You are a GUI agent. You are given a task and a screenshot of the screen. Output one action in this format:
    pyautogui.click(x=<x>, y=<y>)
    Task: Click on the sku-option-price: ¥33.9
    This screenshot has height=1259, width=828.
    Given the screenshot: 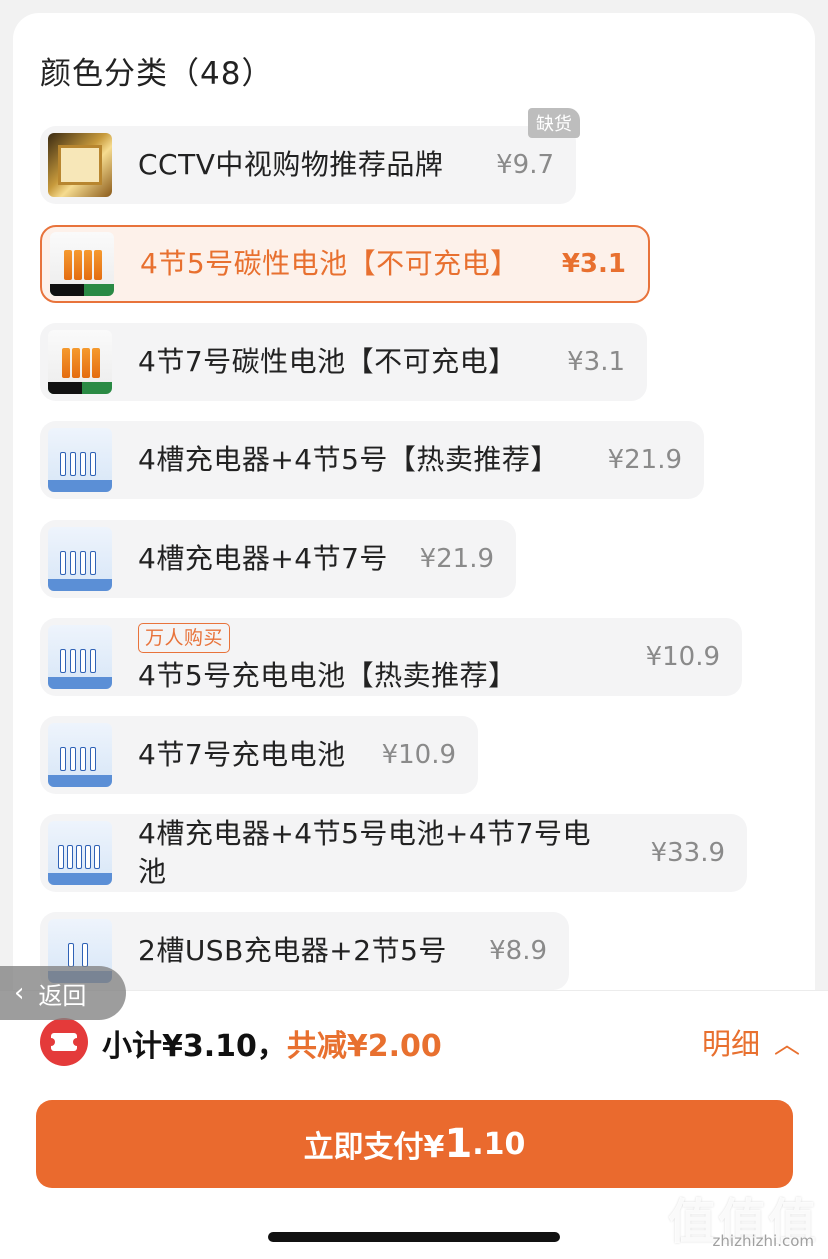 What is the action you would take?
    pyautogui.click(x=687, y=853)
    